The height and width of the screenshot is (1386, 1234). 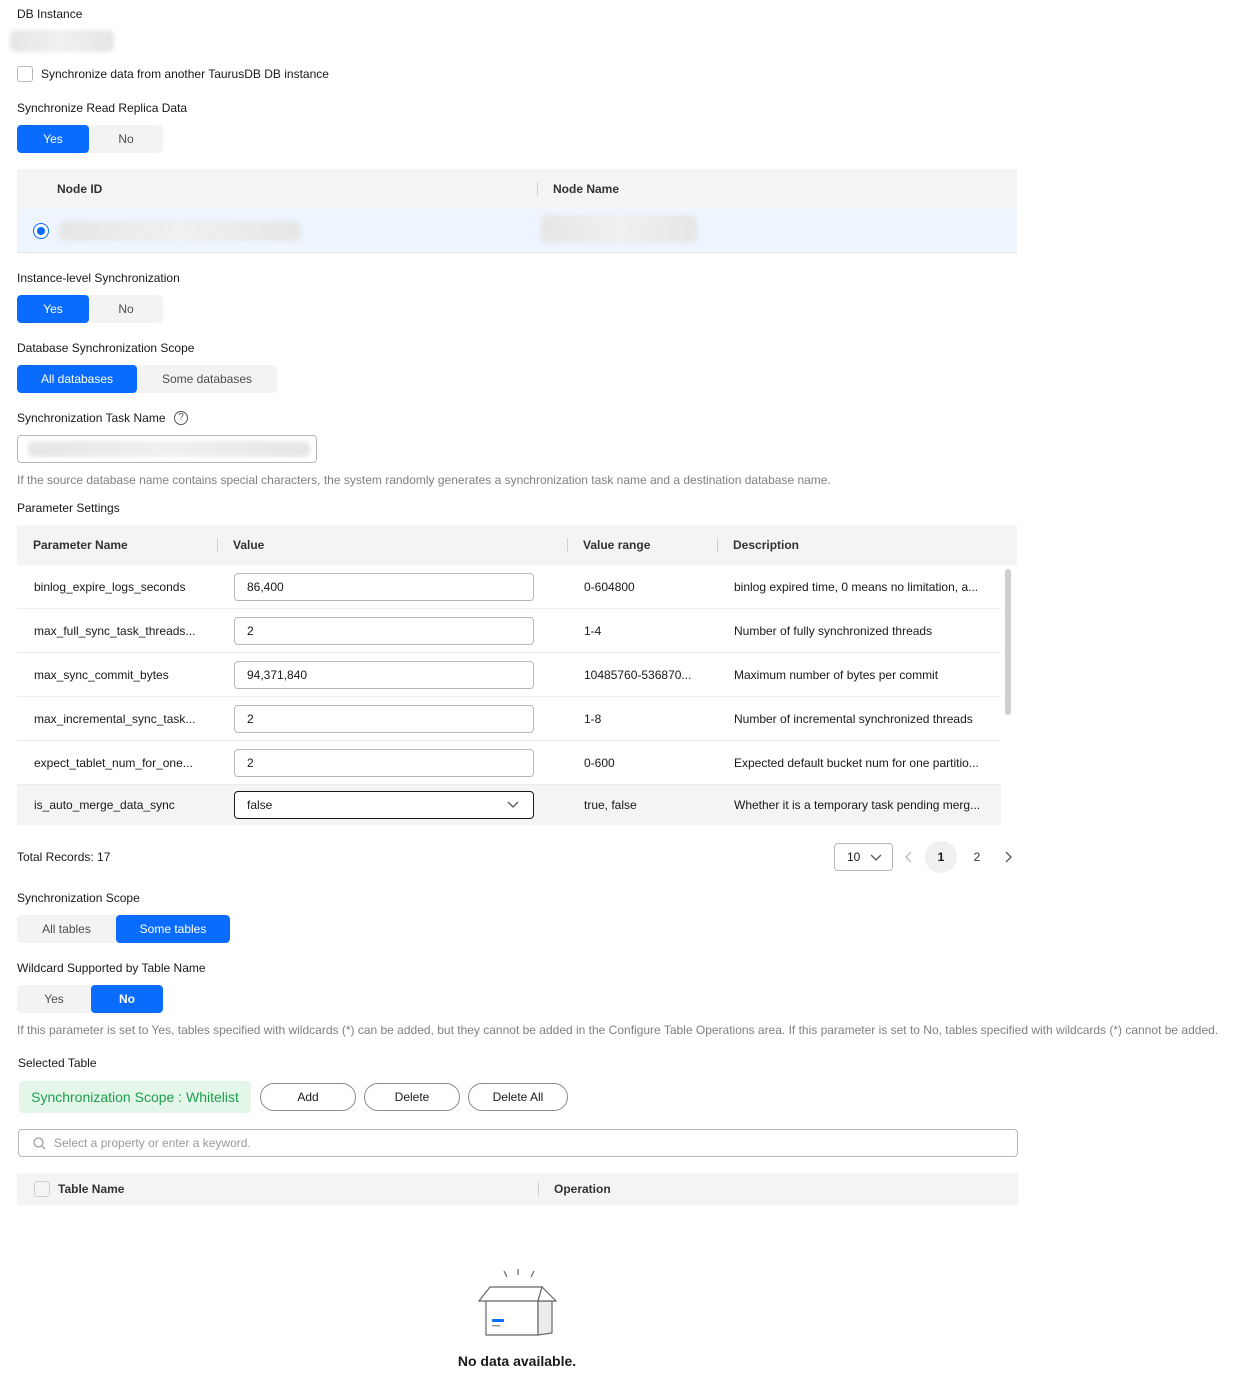 What do you see at coordinates (586, 189) in the screenshot?
I see `node-name-column-header: Node Name` at bounding box center [586, 189].